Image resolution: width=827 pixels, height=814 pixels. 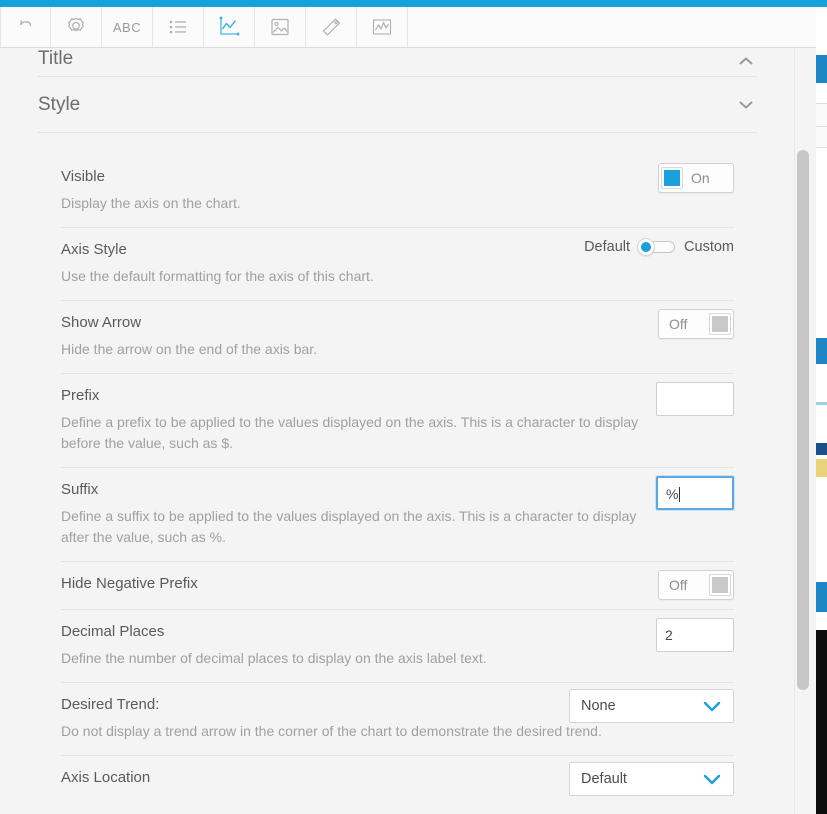 I want to click on scrollbar-thumb, so click(x=803, y=420).